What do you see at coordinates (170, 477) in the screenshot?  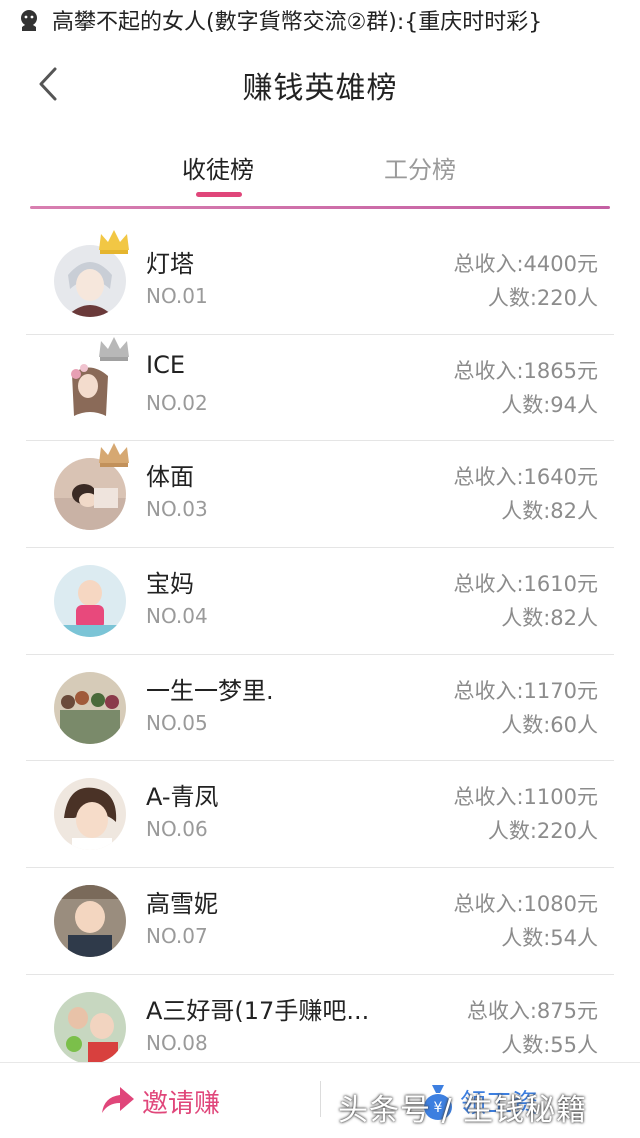 I see `user-name: 体面` at bounding box center [170, 477].